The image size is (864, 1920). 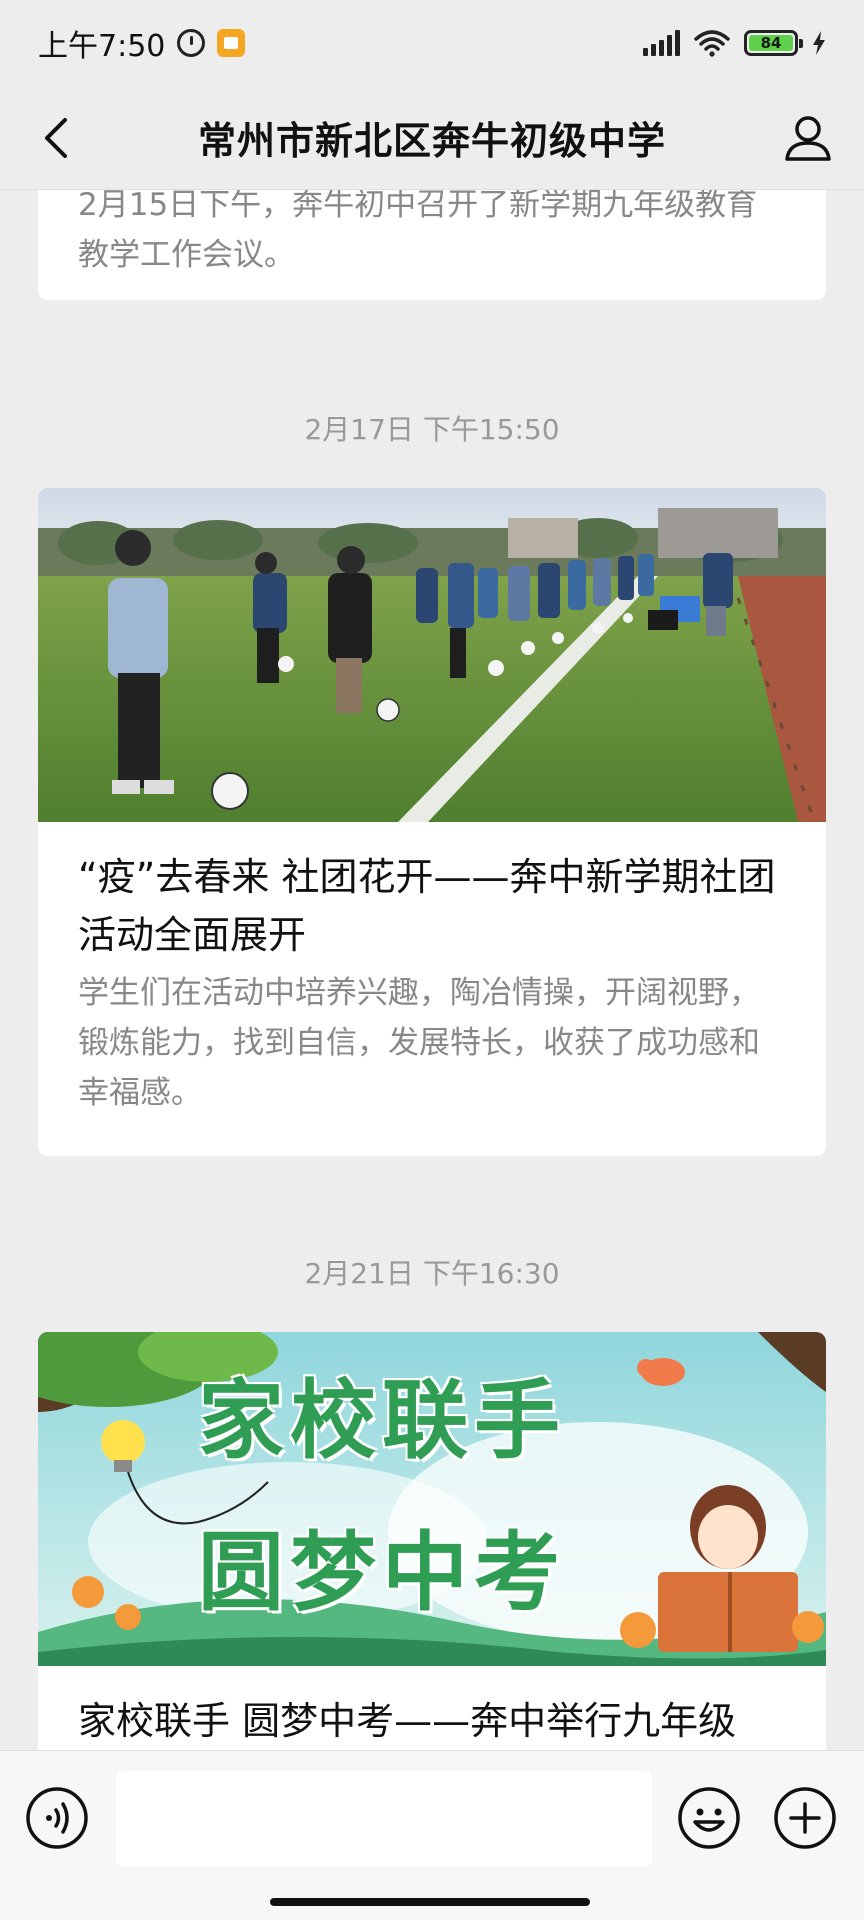 What do you see at coordinates (191, 43) in the screenshot?
I see `alarm-icon` at bounding box center [191, 43].